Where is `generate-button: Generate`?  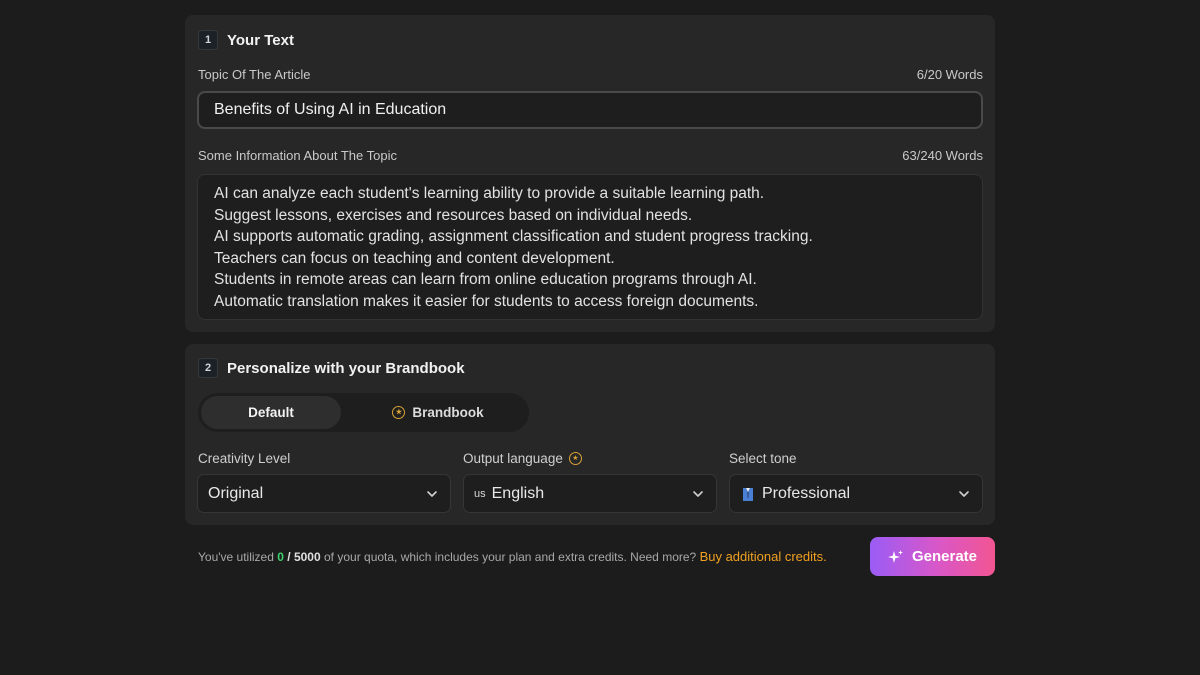
generate-button: Generate is located at coordinates (932, 556).